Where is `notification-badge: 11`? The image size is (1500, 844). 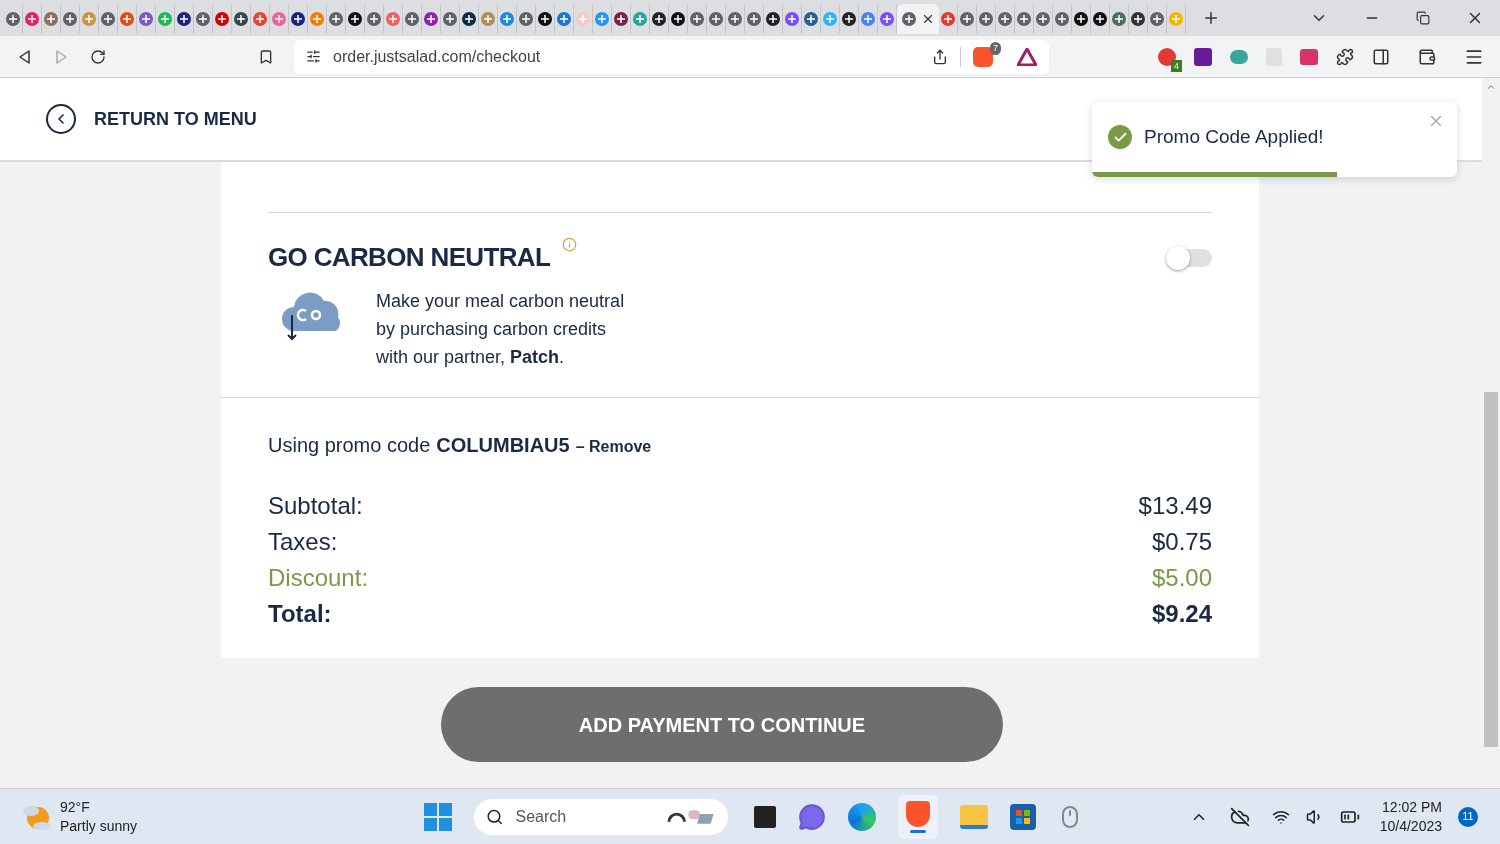 notification-badge: 11 is located at coordinates (1468, 816).